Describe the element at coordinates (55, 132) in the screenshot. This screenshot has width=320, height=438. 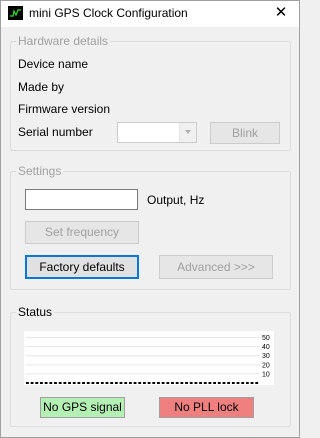
I see `serial-number-label: Serial number` at that location.